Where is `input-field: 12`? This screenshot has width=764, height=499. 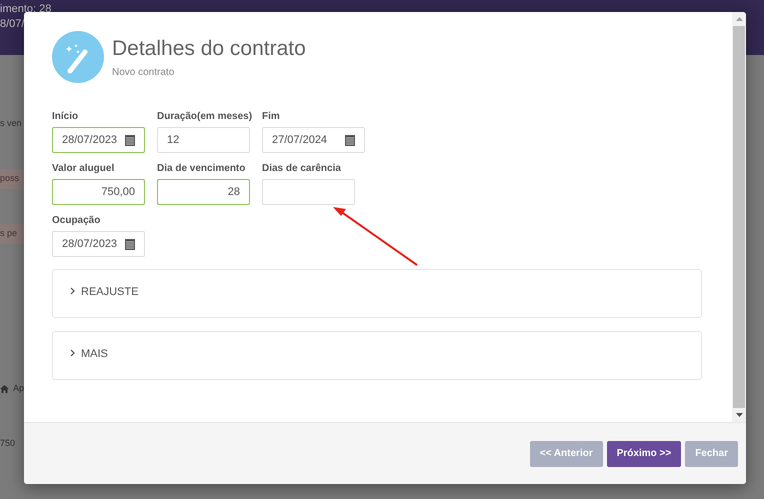
input-field: 12 is located at coordinates (203, 140).